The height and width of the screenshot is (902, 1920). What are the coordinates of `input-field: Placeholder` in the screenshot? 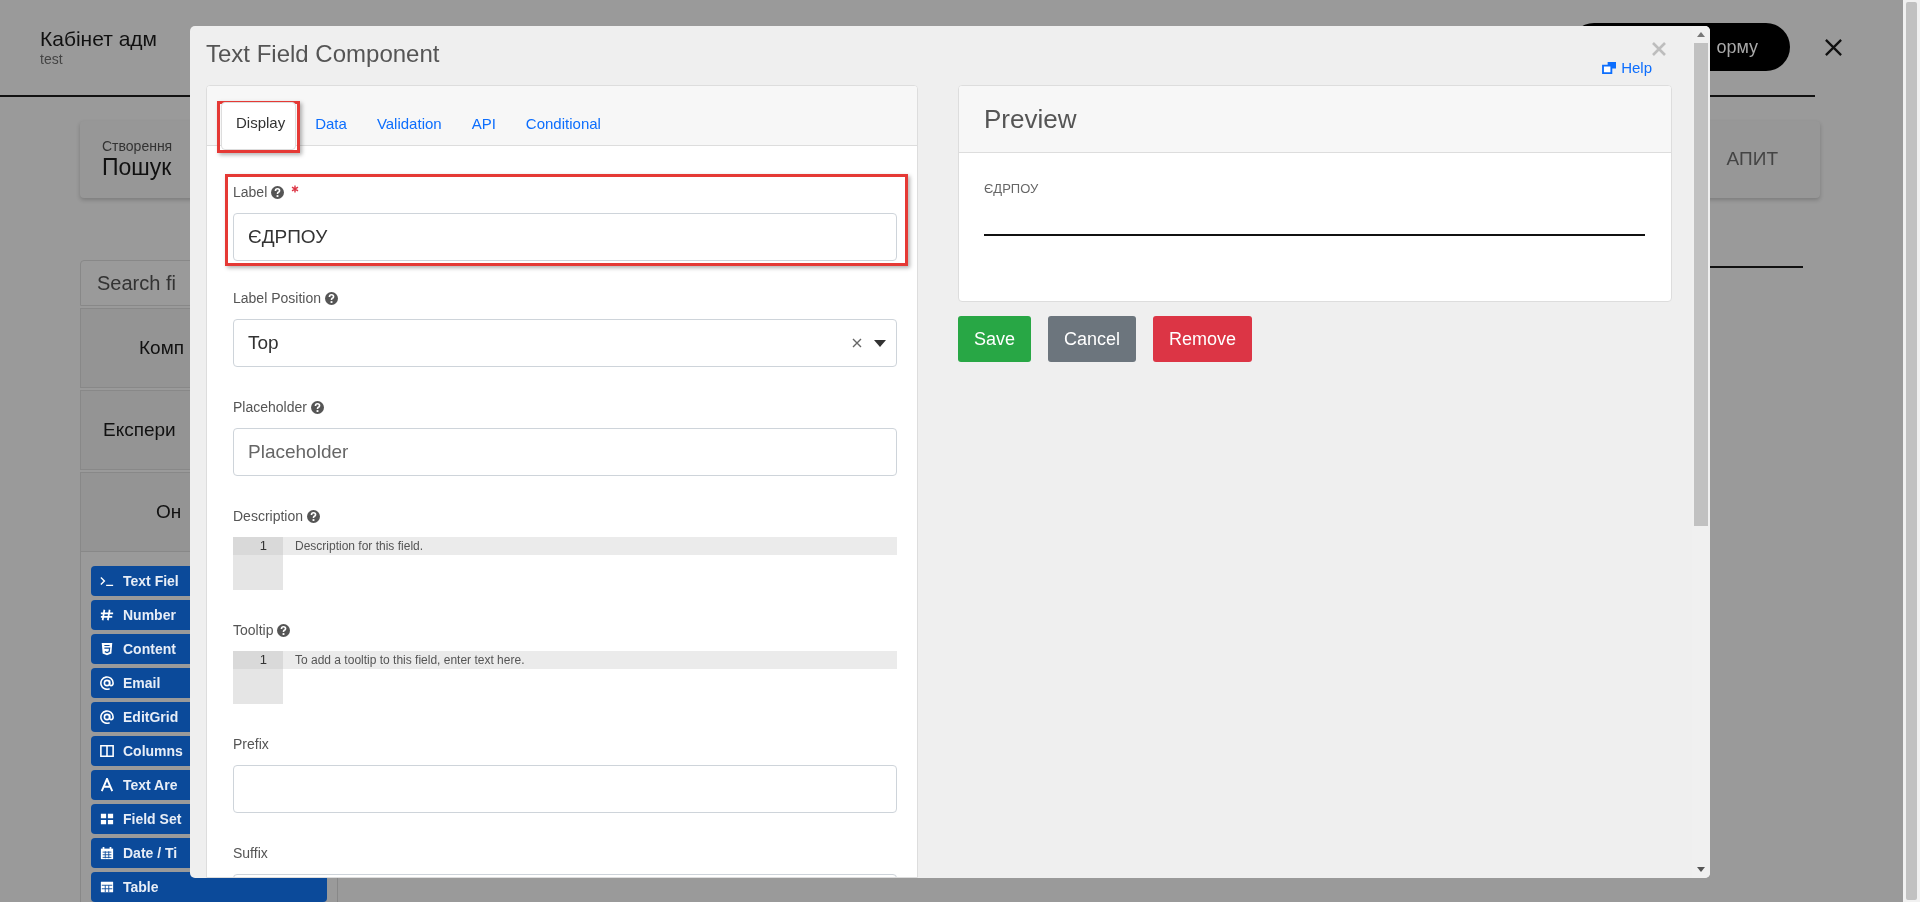 It's located at (565, 452).